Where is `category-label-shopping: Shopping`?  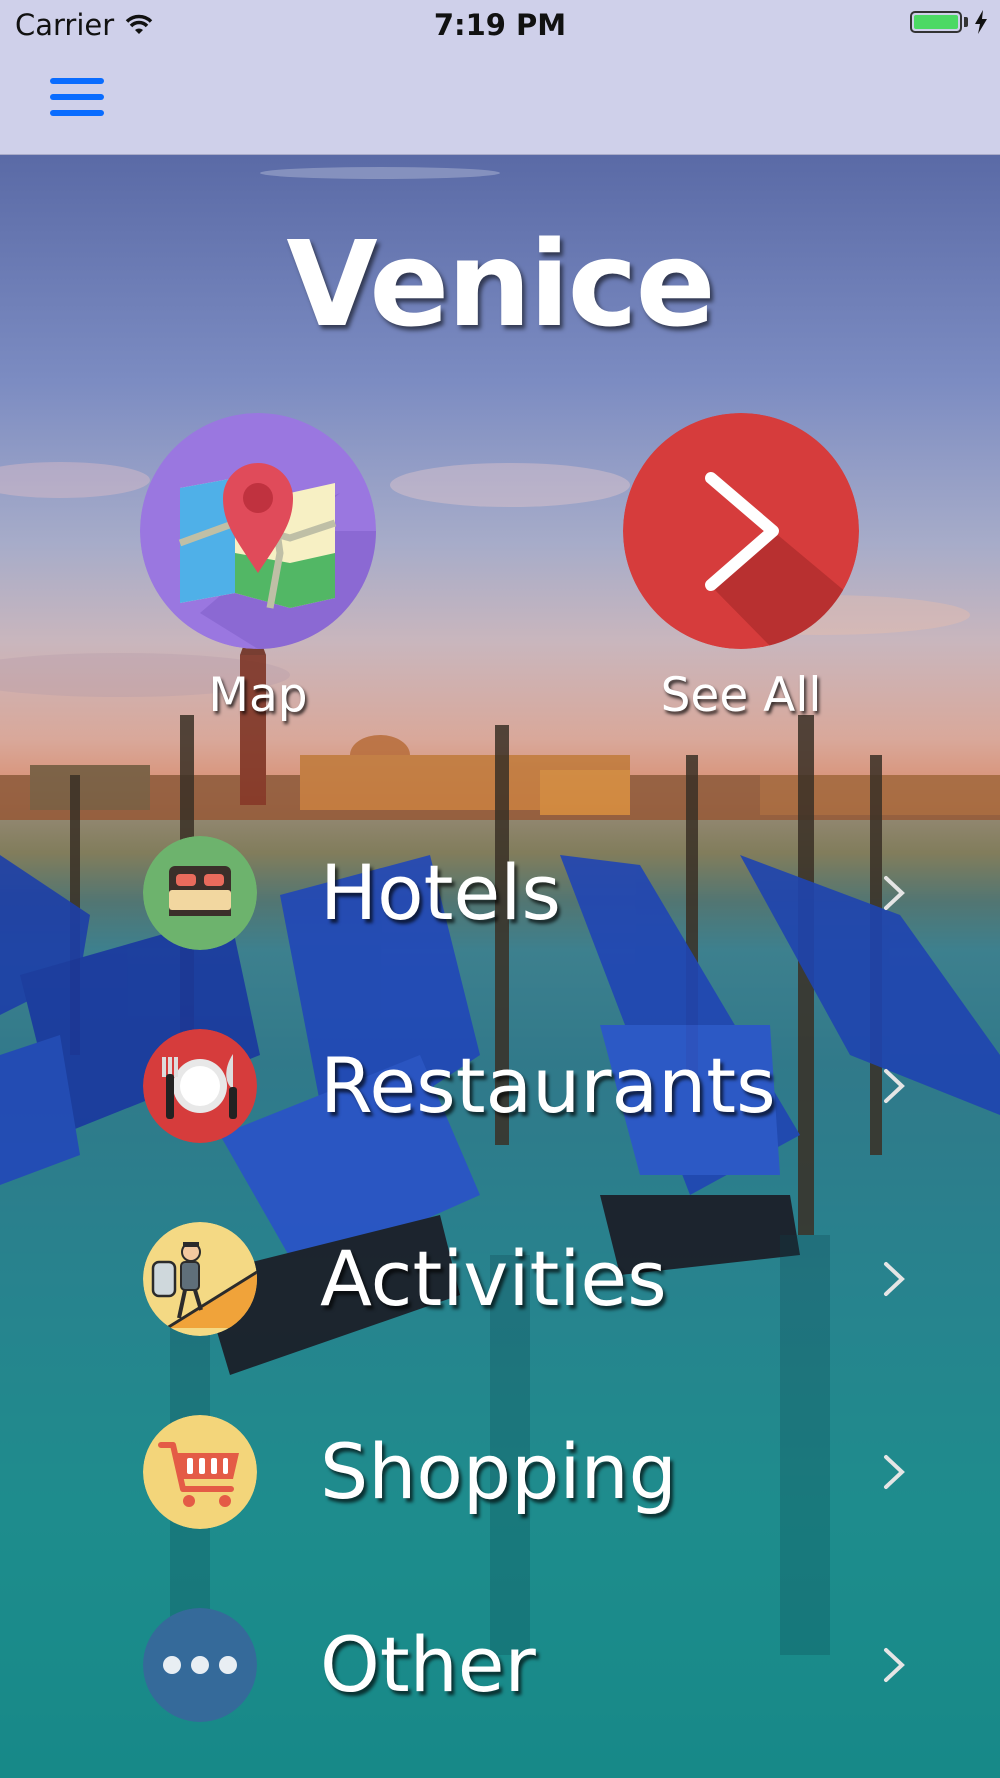
category-label-shopping: Shopping is located at coordinates (498, 1471).